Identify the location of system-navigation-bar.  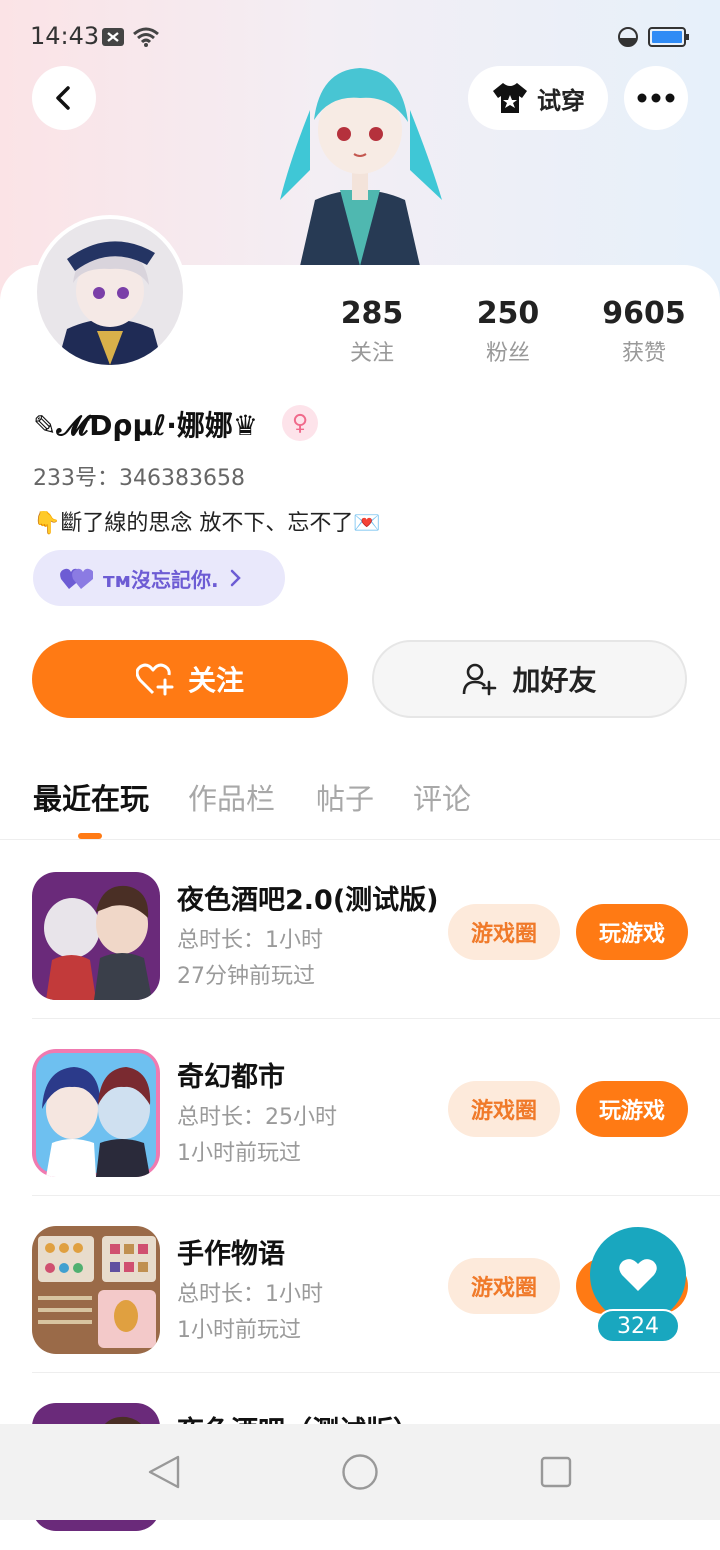
(360, 1472).